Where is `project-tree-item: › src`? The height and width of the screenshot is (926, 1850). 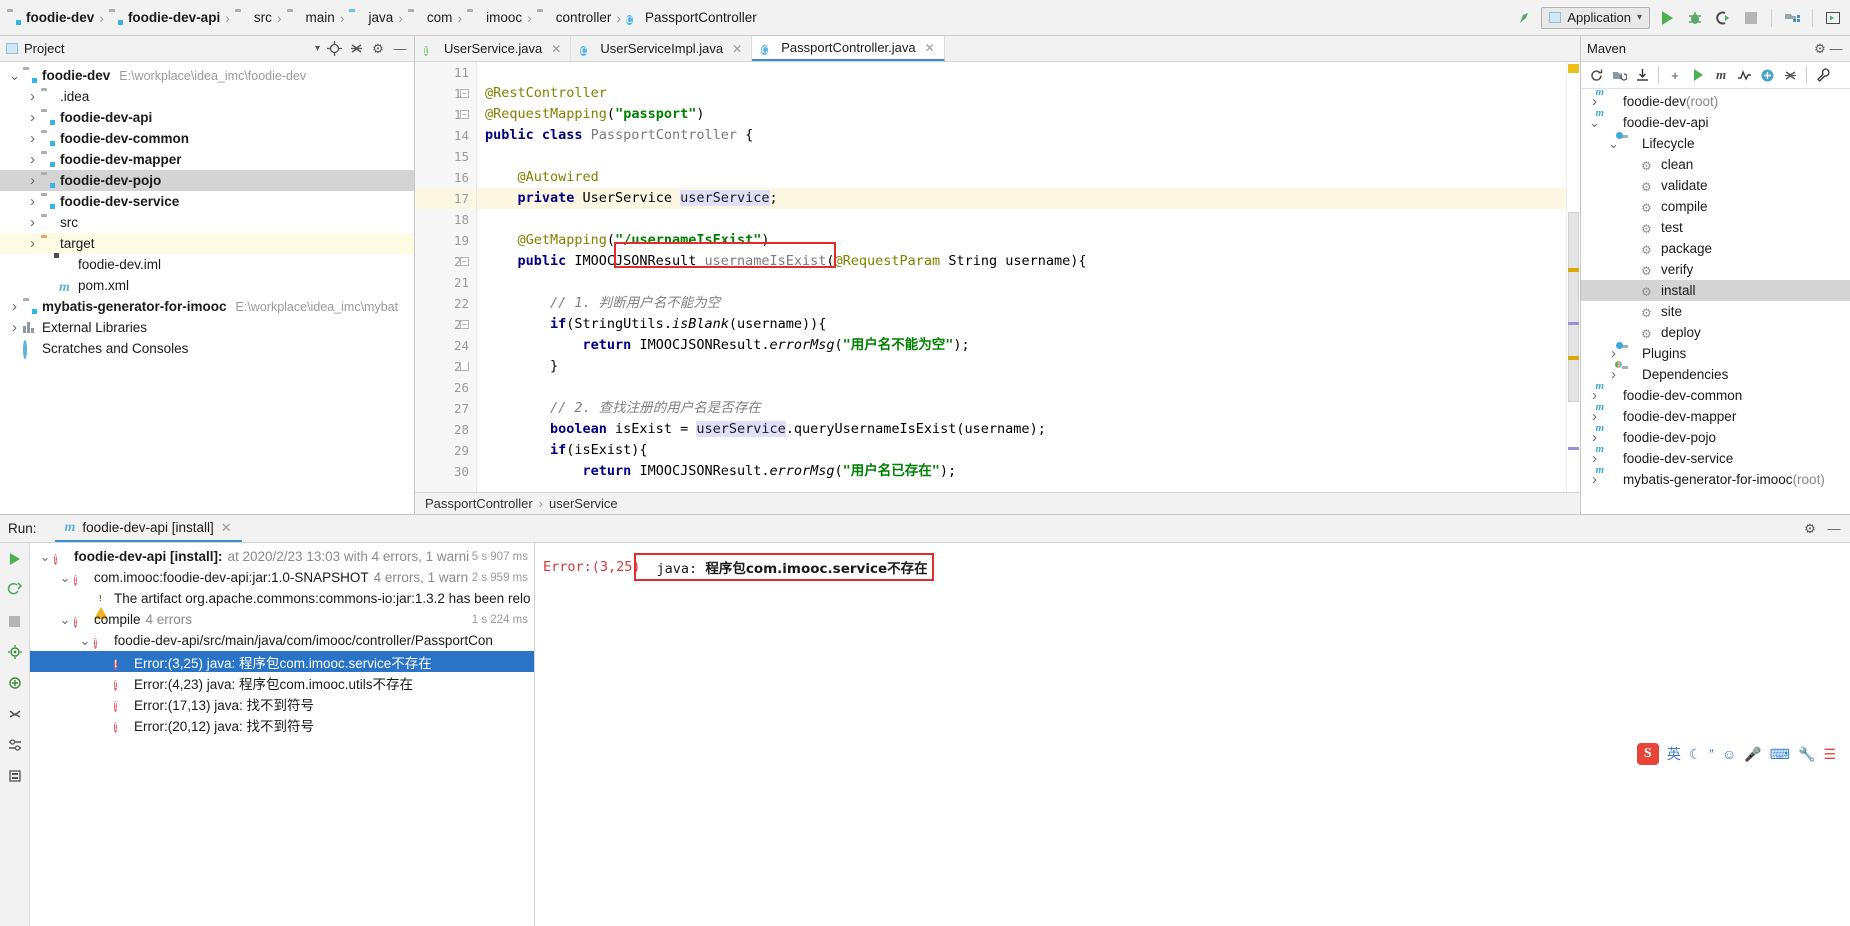 project-tree-item: › src is located at coordinates (207, 222).